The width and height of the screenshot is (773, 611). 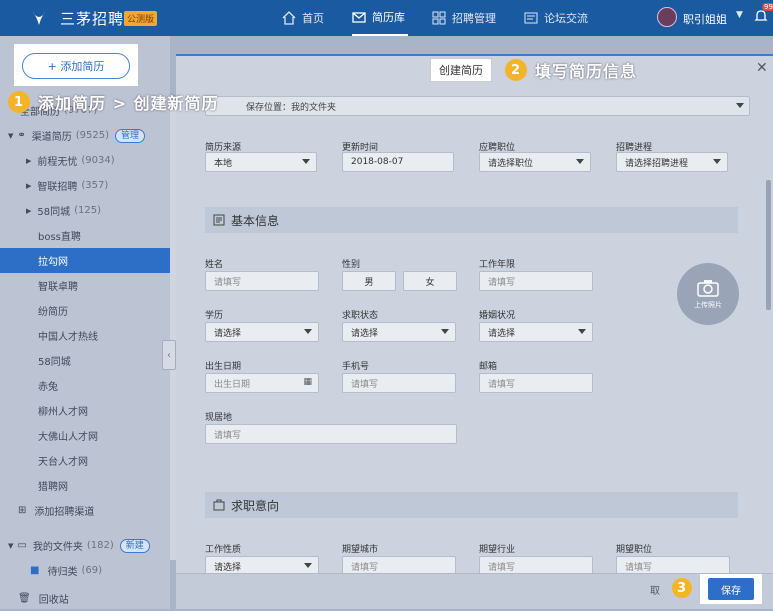 What do you see at coordinates (768, 245) in the screenshot?
I see `panel-scrollbar` at bounding box center [768, 245].